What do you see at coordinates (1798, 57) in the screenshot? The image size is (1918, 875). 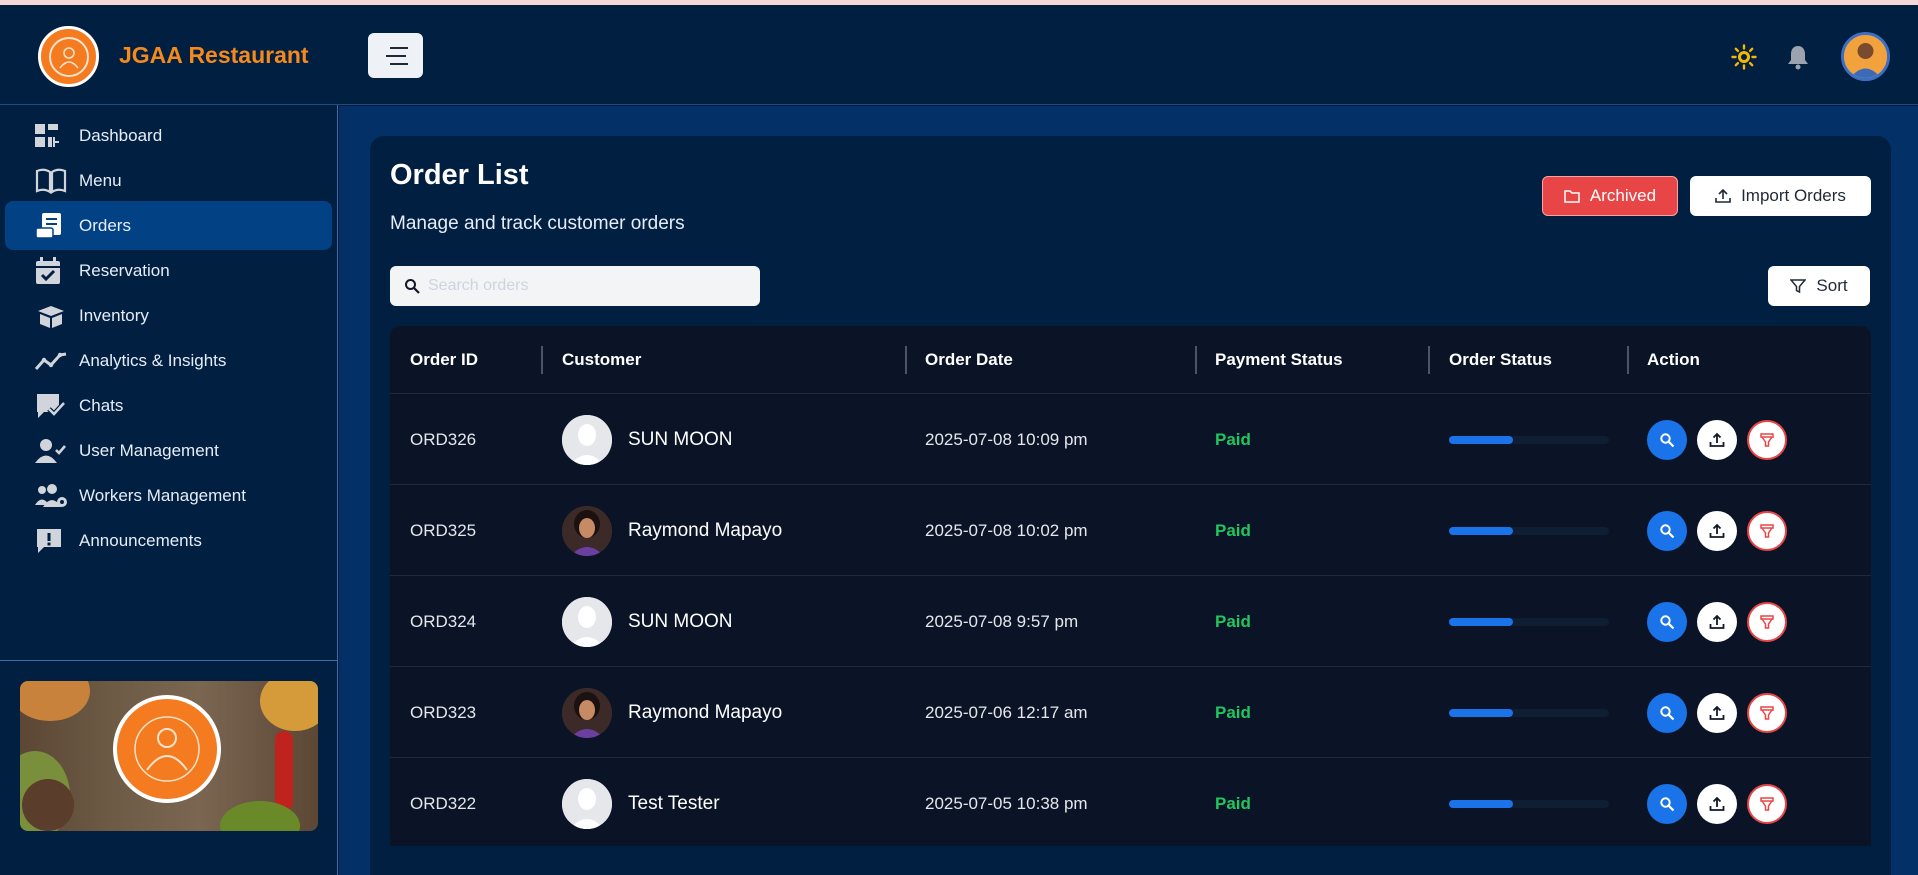 I see `bell-icon` at bounding box center [1798, 57].